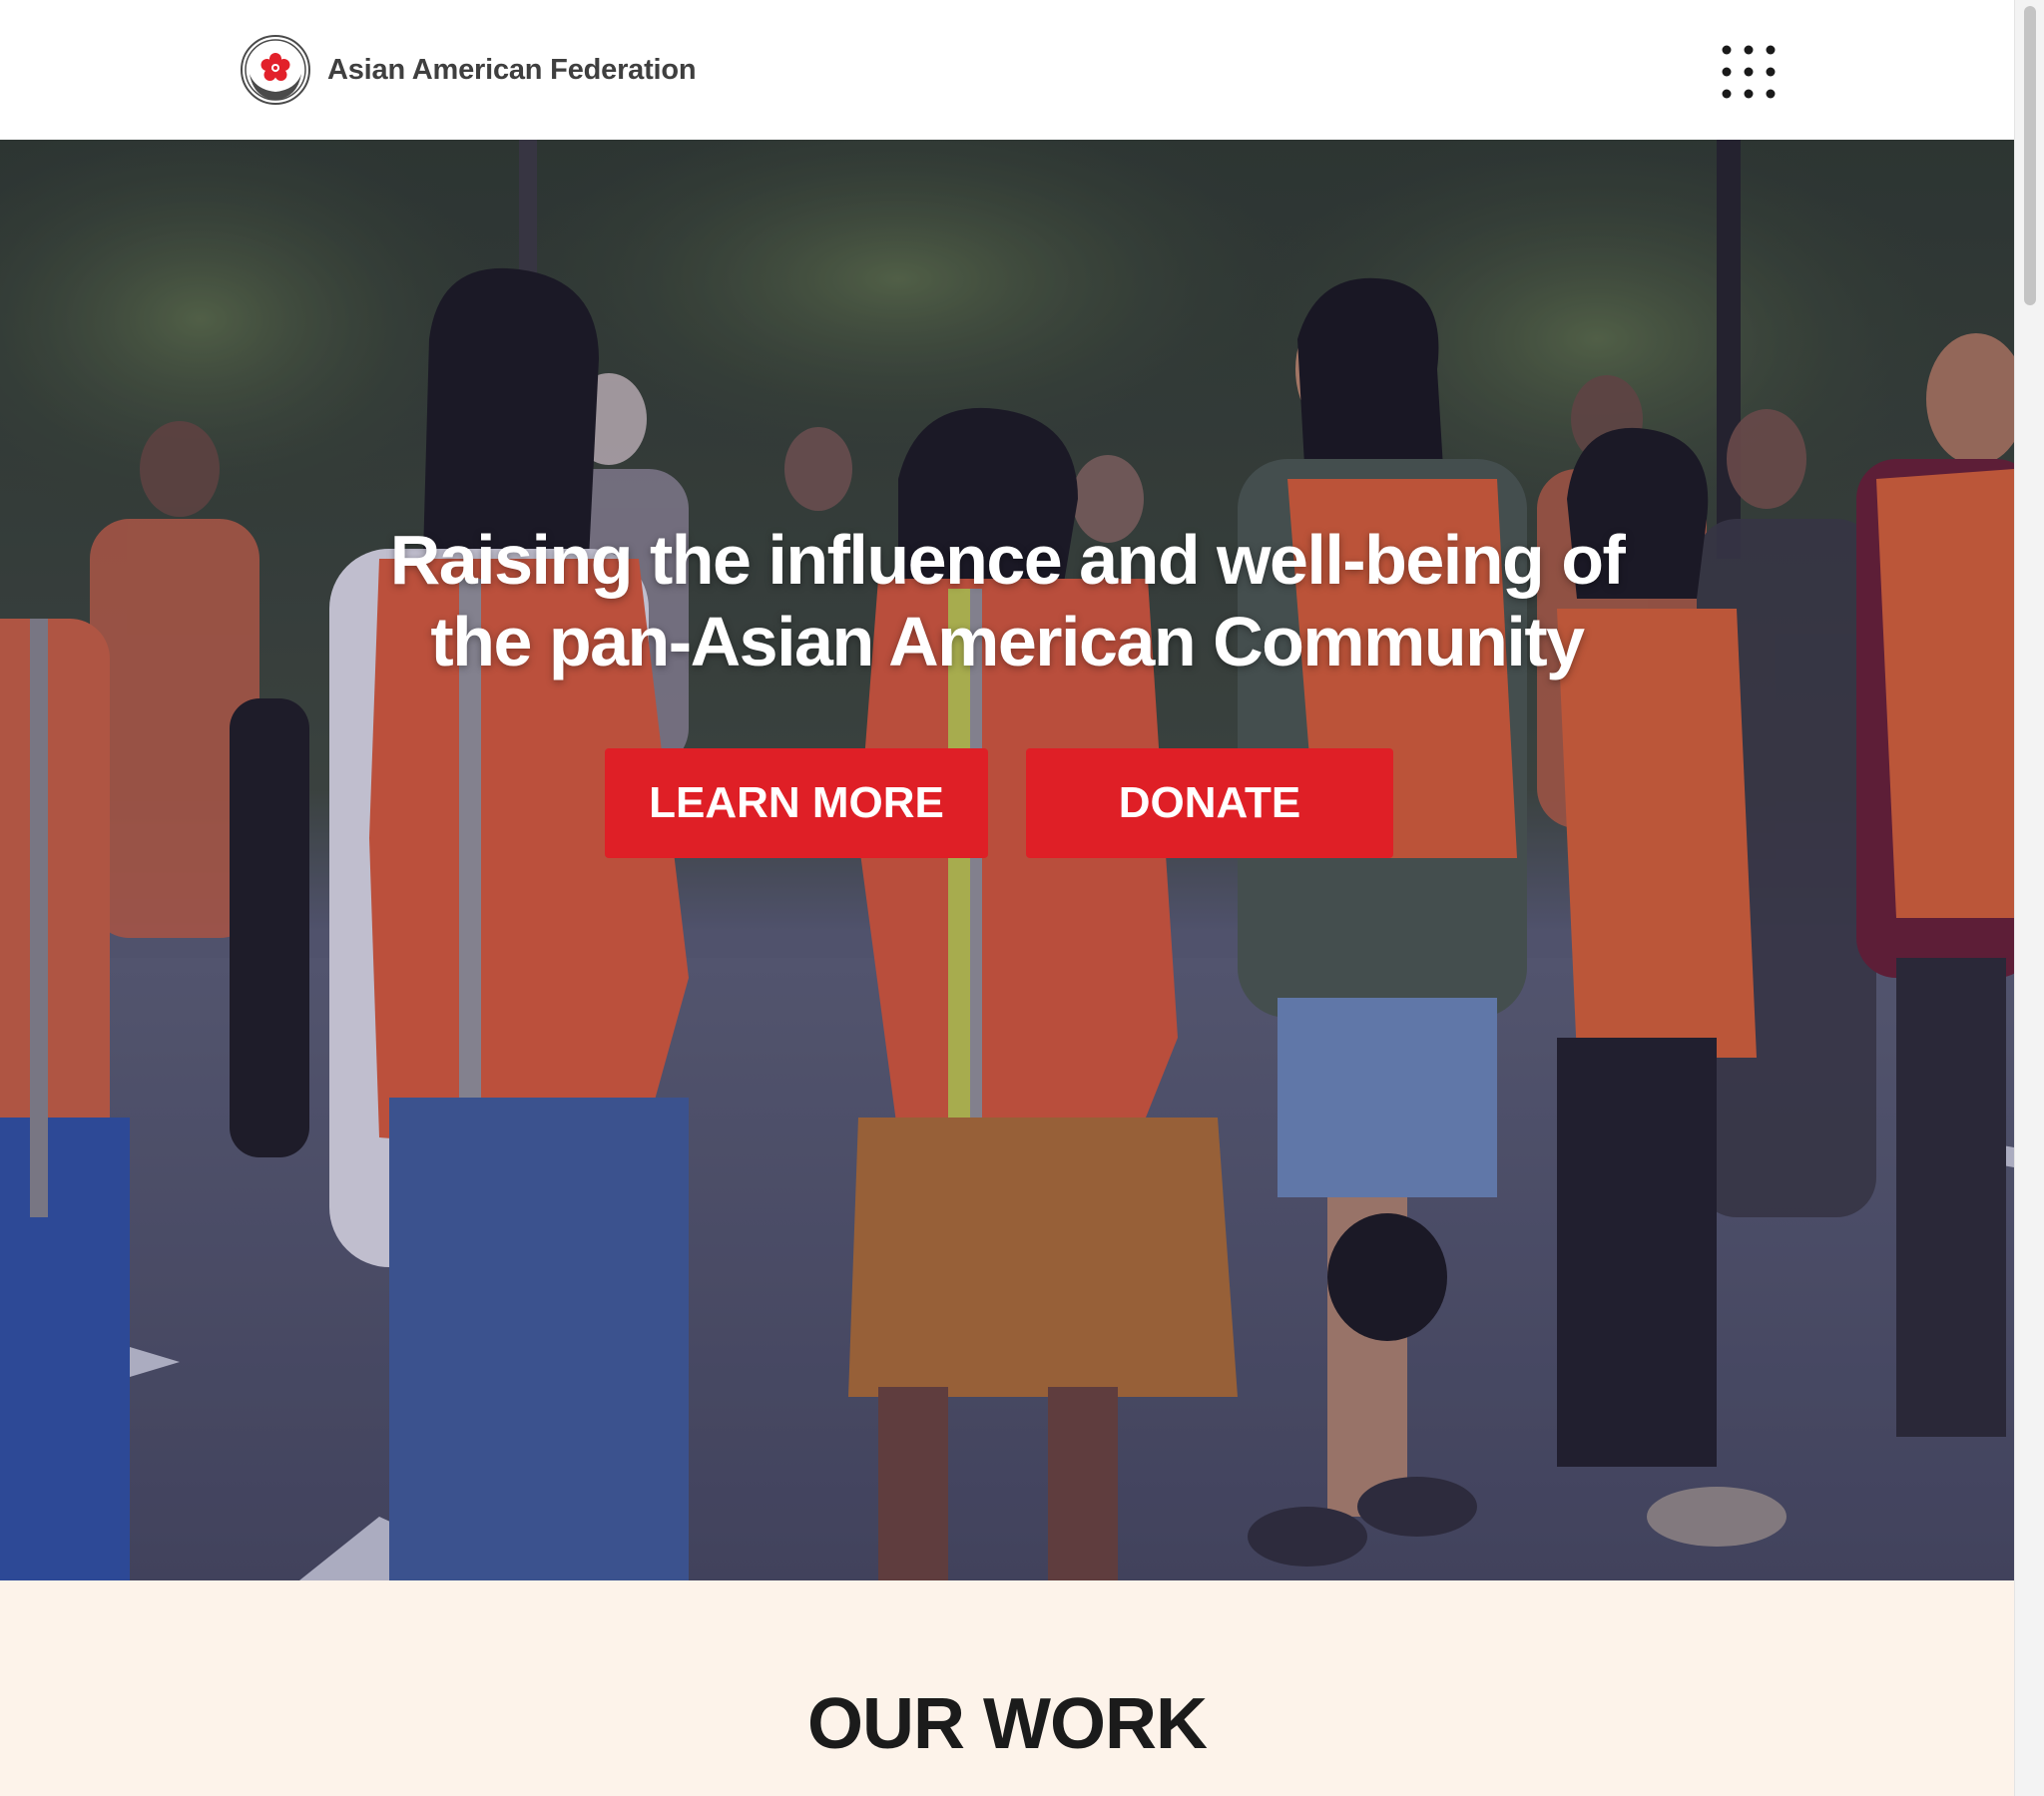 This screenshot has width=2044, height=1796. I want to click on hero-heading-line-2: the pan-Asian American Community, so click(1007, 641).